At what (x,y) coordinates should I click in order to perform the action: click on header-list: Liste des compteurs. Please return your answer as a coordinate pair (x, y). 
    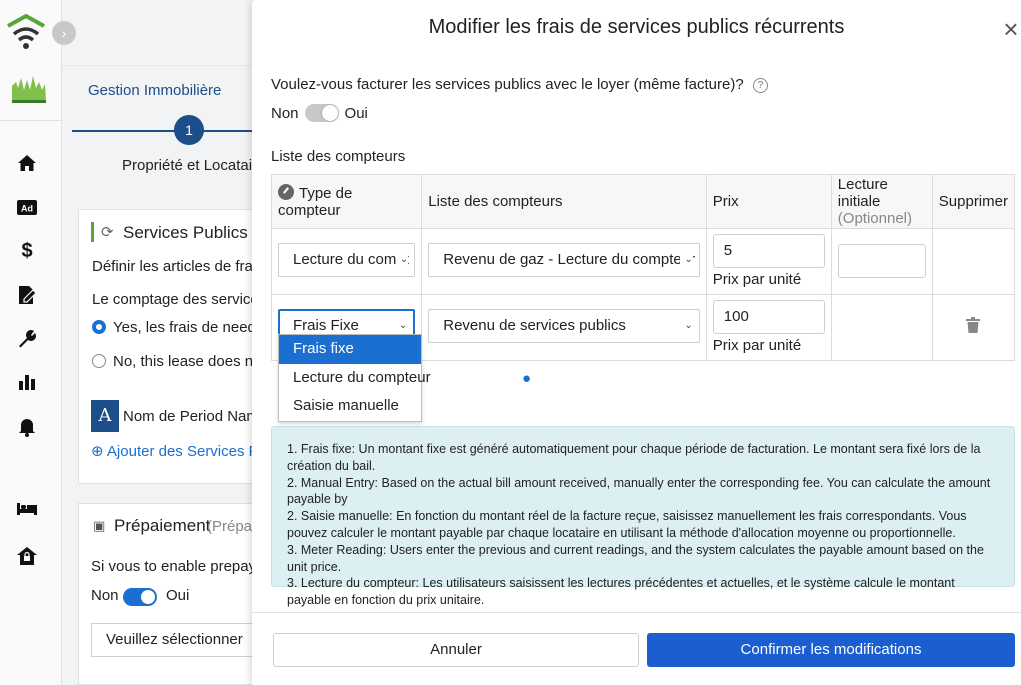
    Looking at the image, I should click on (564, 201).